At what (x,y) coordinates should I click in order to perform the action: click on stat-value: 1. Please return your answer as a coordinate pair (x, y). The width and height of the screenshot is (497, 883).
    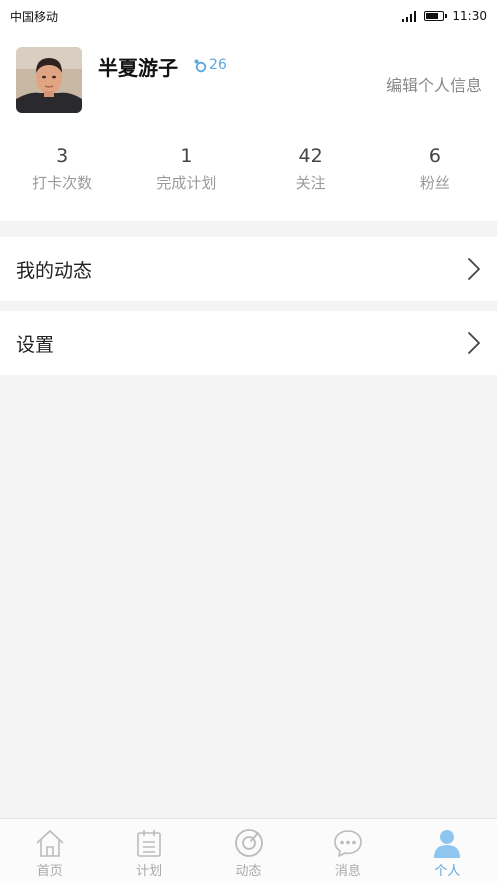
    Looking at the image, I should click on (186, 156).